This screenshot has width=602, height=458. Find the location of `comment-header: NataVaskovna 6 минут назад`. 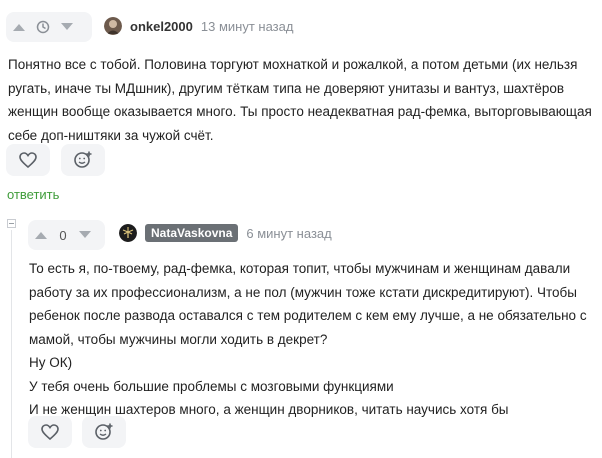

comment-header: NataVaskovna 6 минут назад is located at coordinates (225, 233).